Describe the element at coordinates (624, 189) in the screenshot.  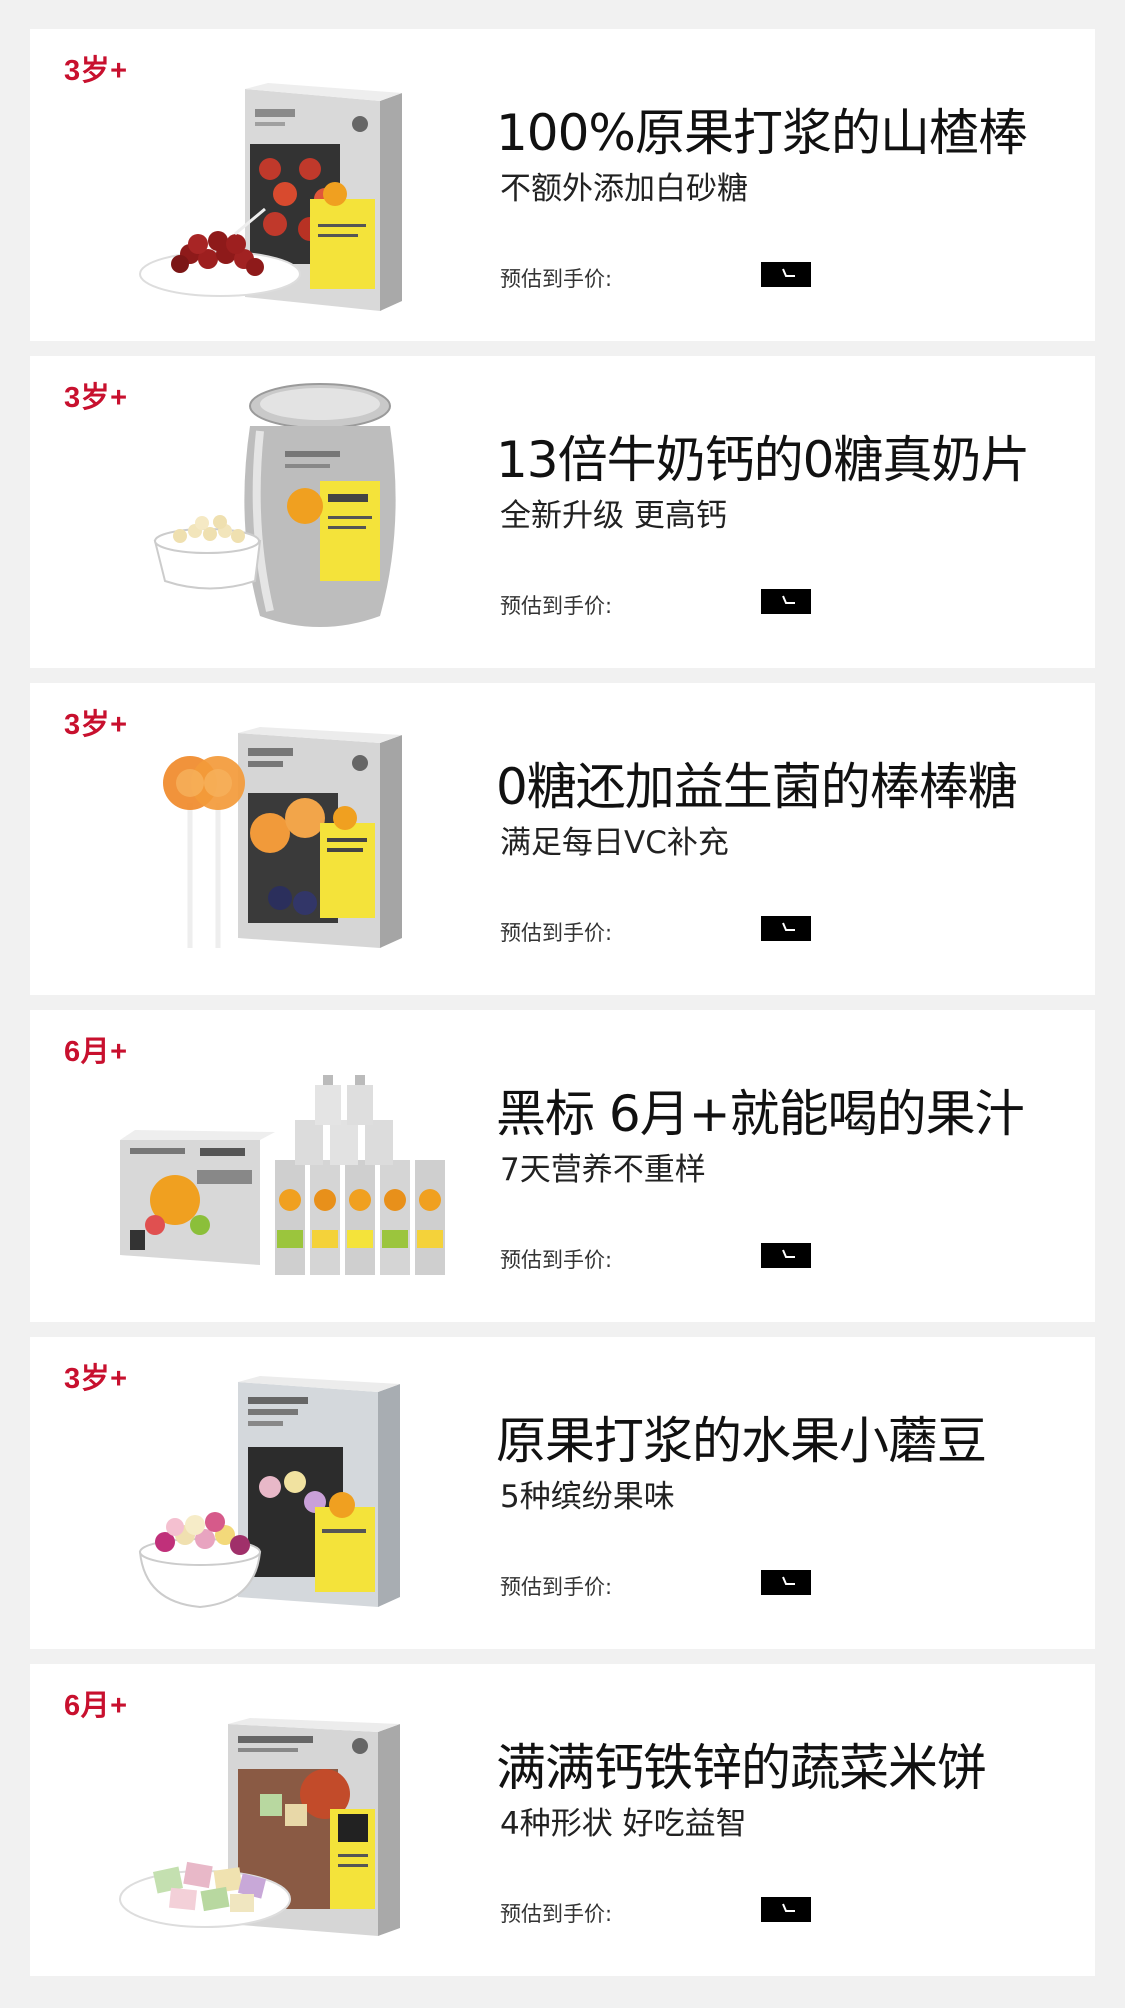
I see `product-subtitle: 不额外添加白砂糖` at that location.